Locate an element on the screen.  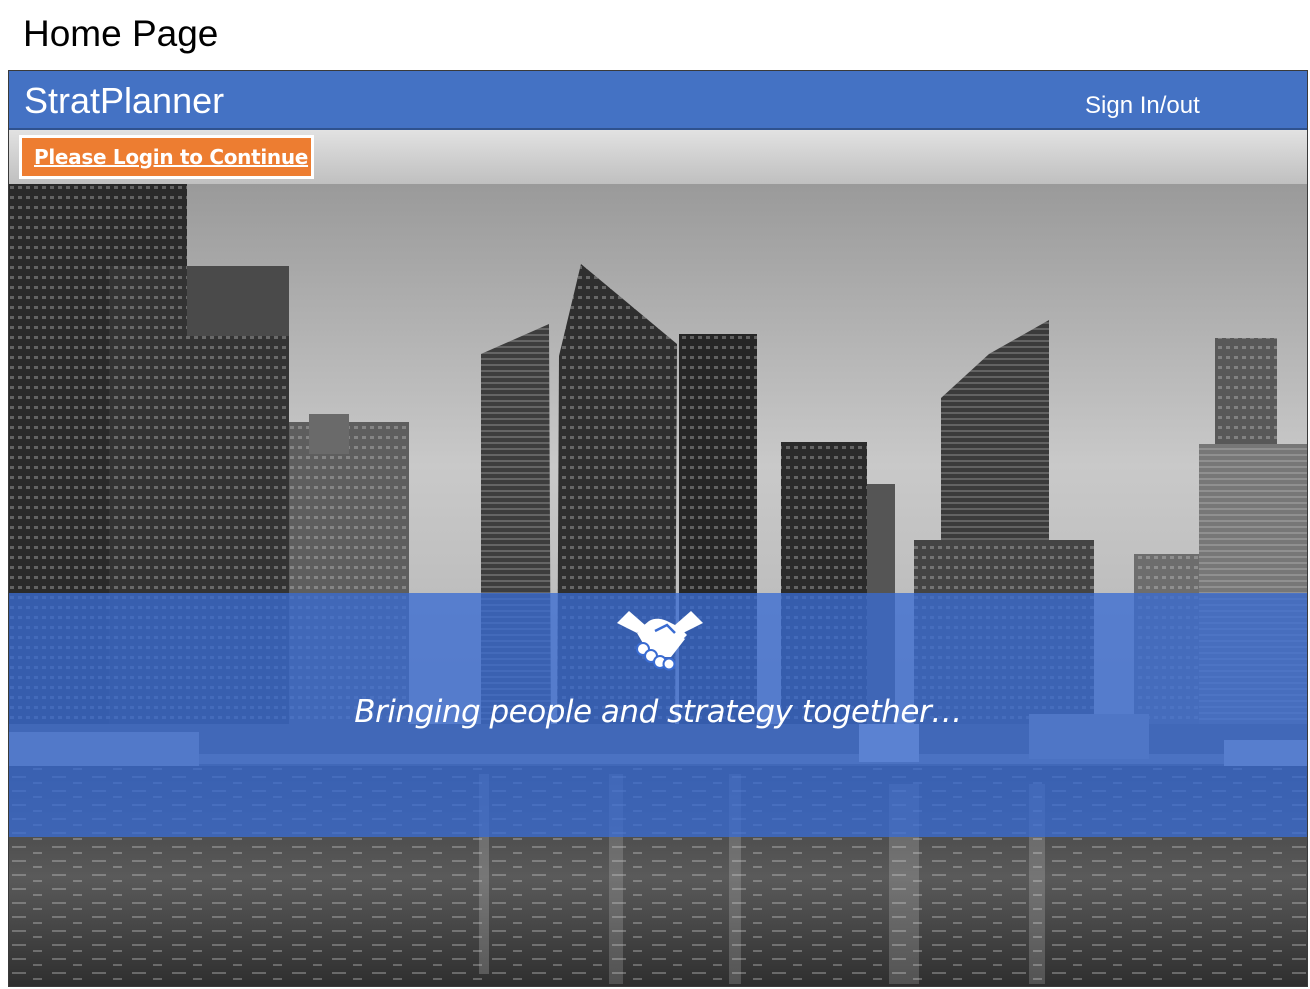
top-navbar: StratPlanner Sign In/out is located at coordinates (658, 100).